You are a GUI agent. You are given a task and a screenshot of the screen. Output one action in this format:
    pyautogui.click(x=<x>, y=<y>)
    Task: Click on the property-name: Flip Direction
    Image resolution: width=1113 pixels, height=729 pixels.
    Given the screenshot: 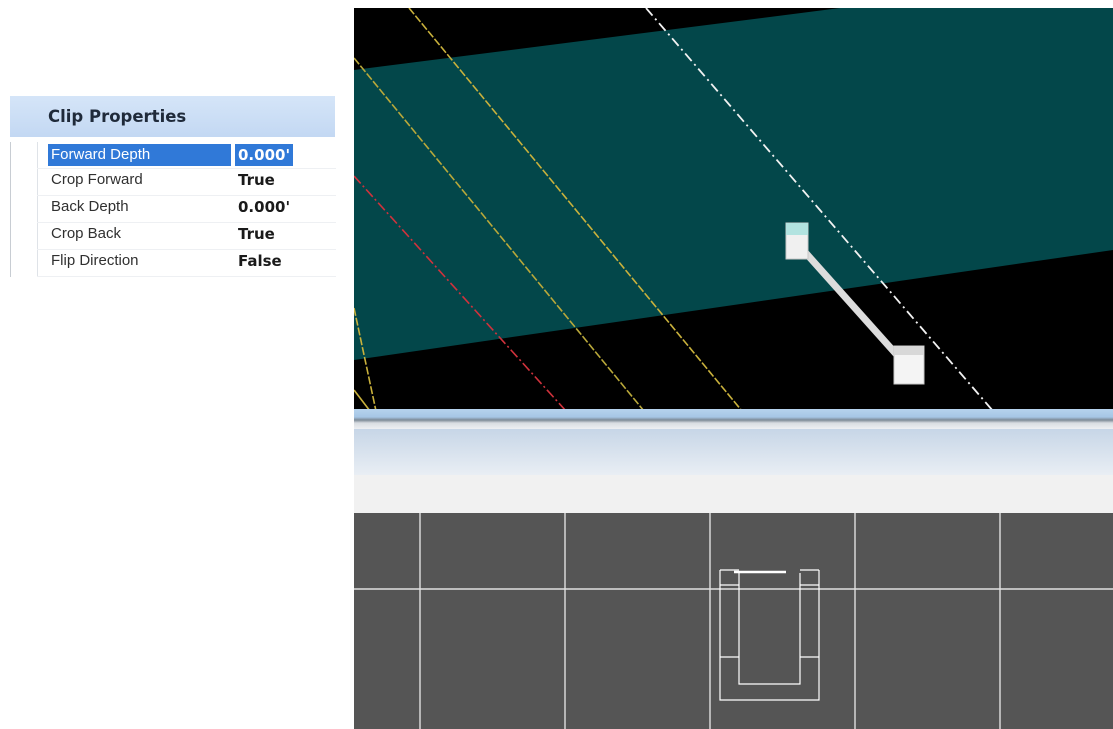 What is the action you would take?
    pyautogui.click(x=95, y=260)
    